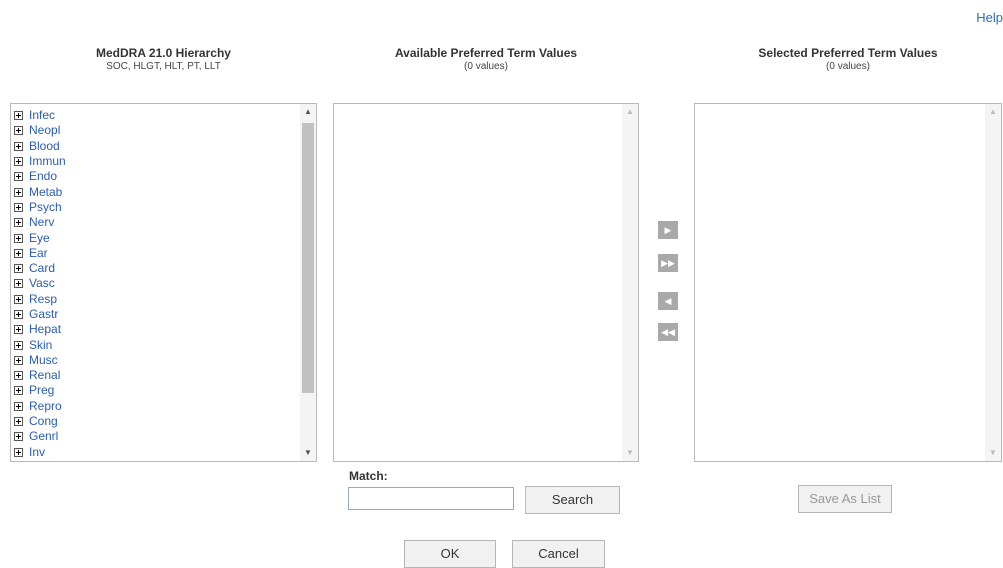 This screenshot has width=1003, height=568. I want to click on cancel-button: Cancel, so click(558, 554).